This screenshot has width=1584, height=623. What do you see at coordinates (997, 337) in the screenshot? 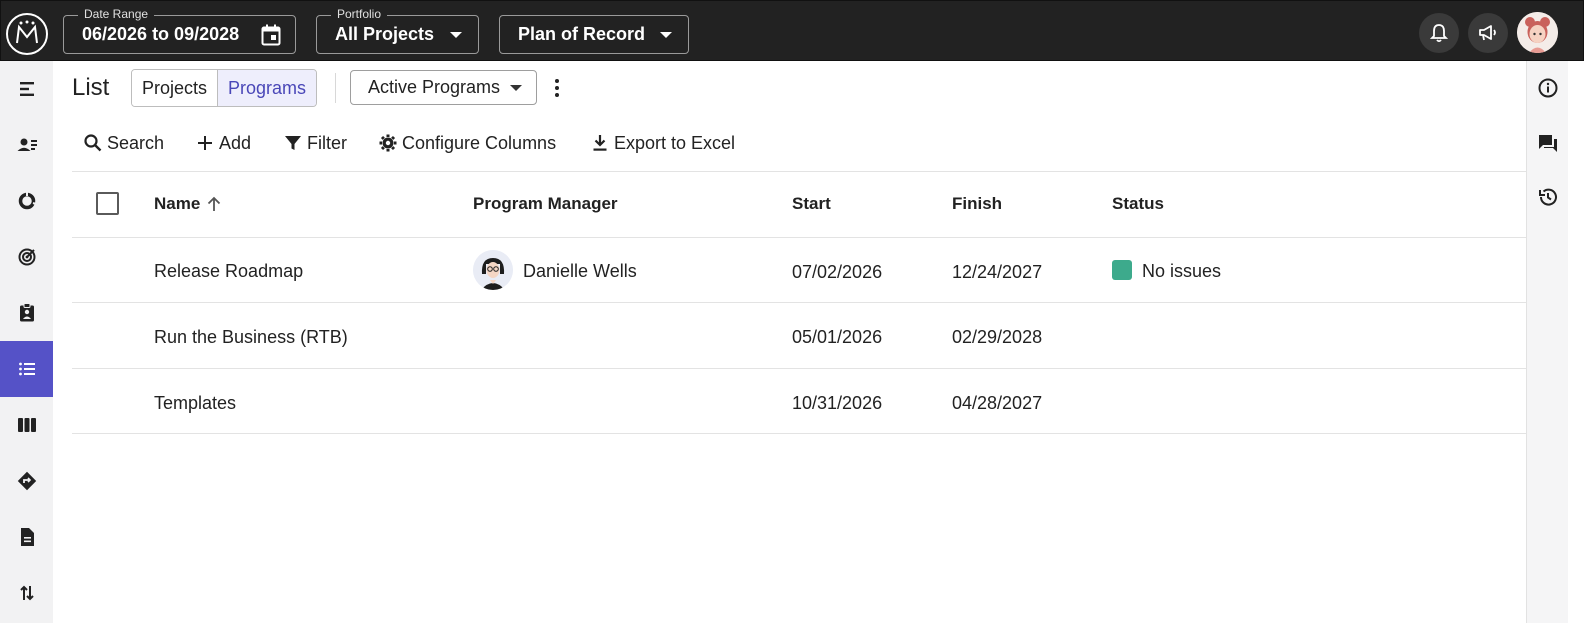
I see `row-2-finish: 02/29/2028` at bounding box center [997, 337].